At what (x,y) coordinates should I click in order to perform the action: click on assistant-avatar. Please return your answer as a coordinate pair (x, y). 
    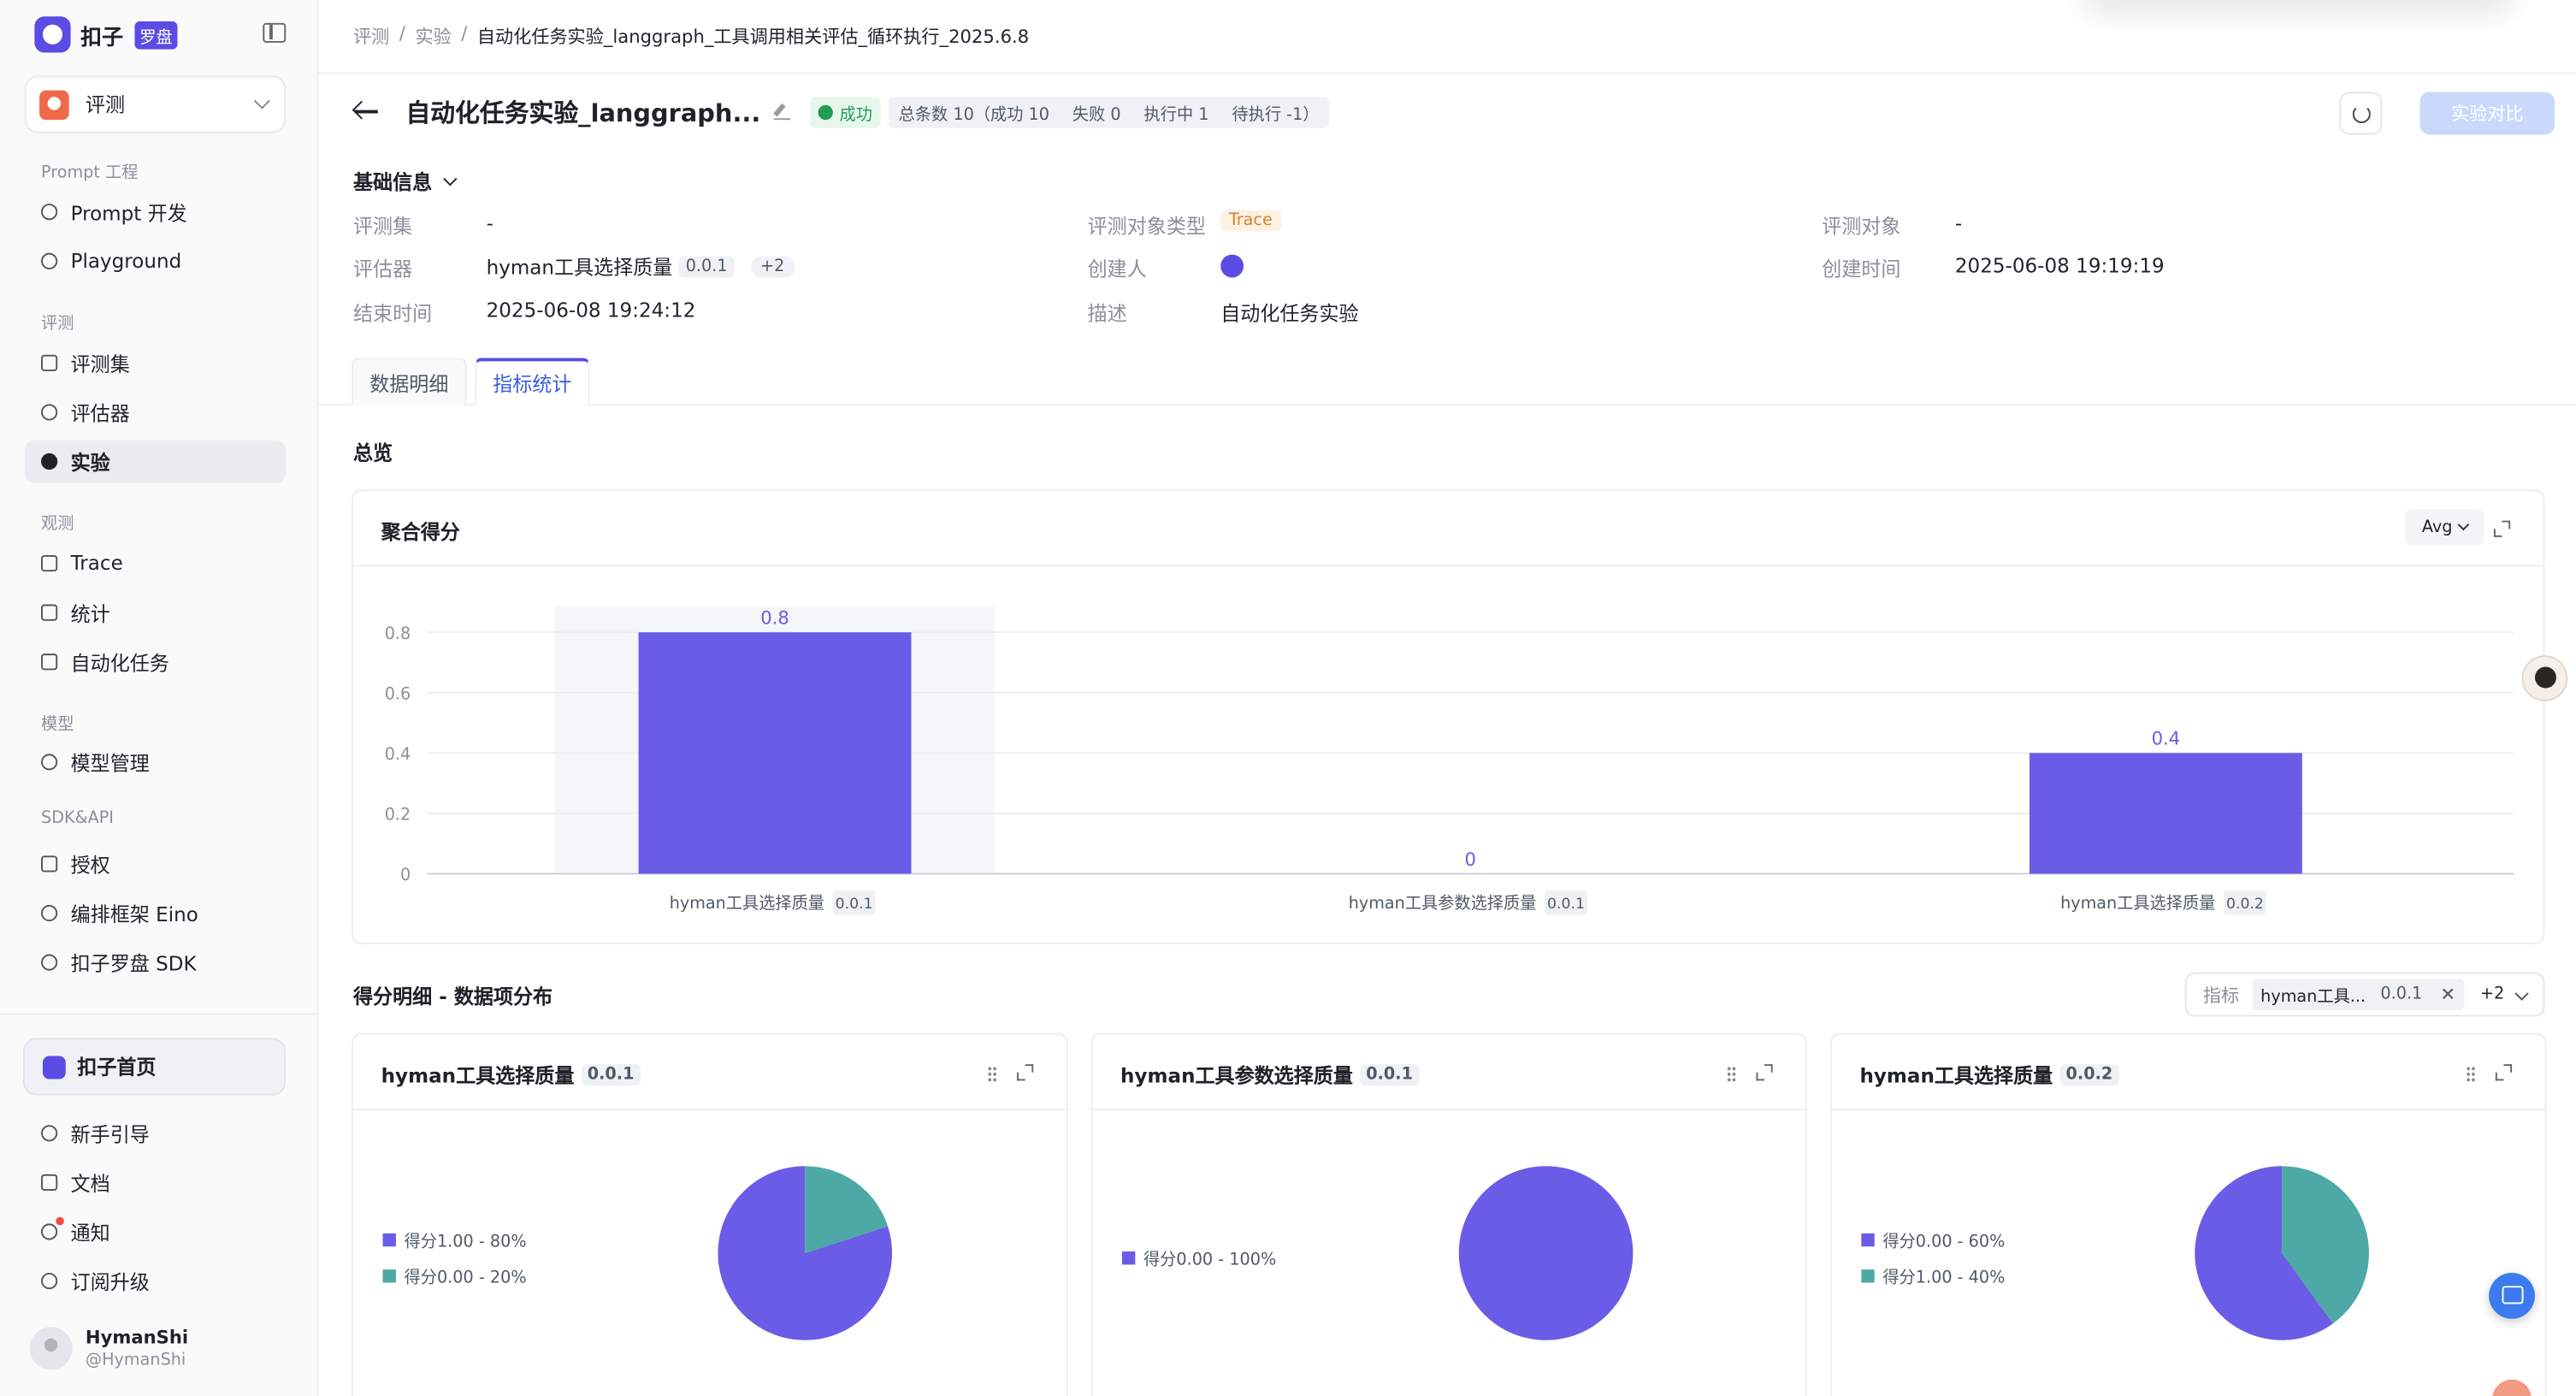
    Looking at the image, I should click on (2544, 678).